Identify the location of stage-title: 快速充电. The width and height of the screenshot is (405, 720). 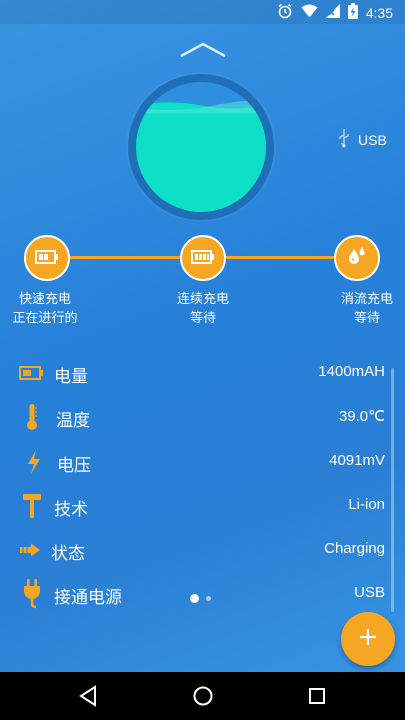
(44, 299).